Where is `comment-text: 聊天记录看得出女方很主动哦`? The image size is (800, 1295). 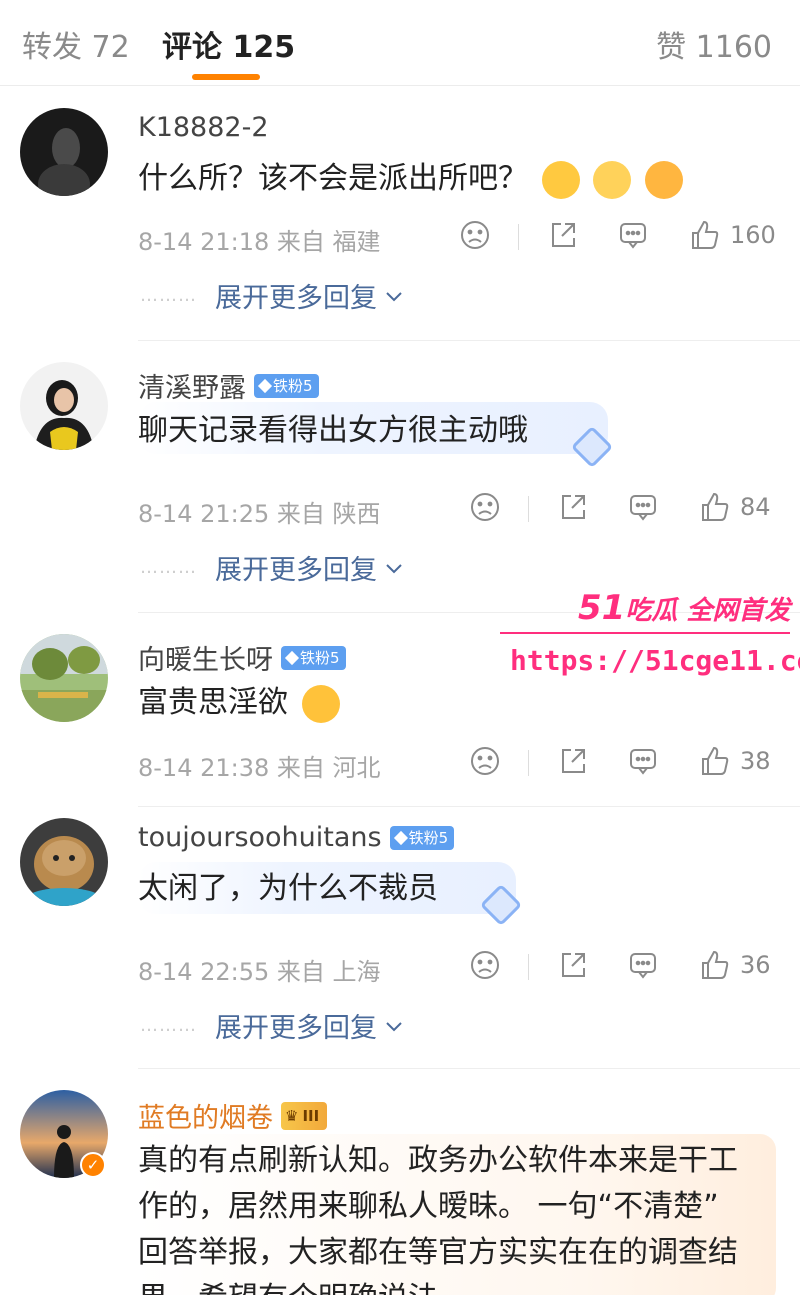
comment-text: 聊天记录看得出女方很主动哦 is located at coordinates (333, 430).